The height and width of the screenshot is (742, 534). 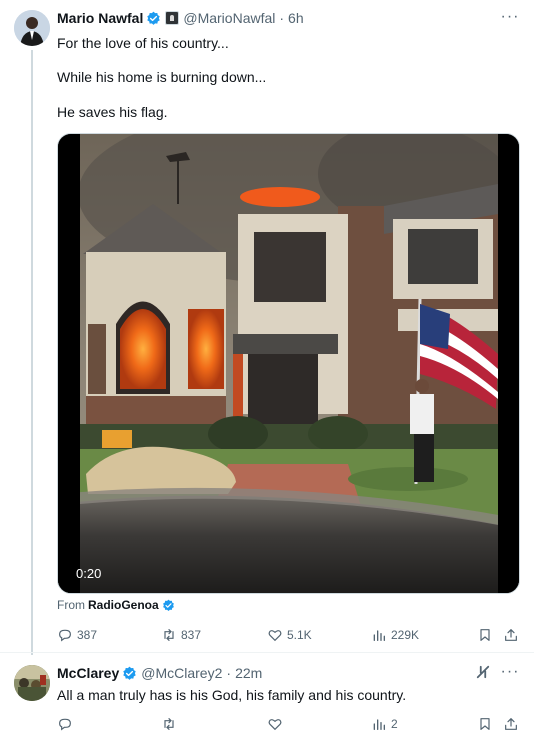 What do you see at coordinates (483, 672) in the screenshot?
I see `grok-icon` at bounding box center [483, 672].